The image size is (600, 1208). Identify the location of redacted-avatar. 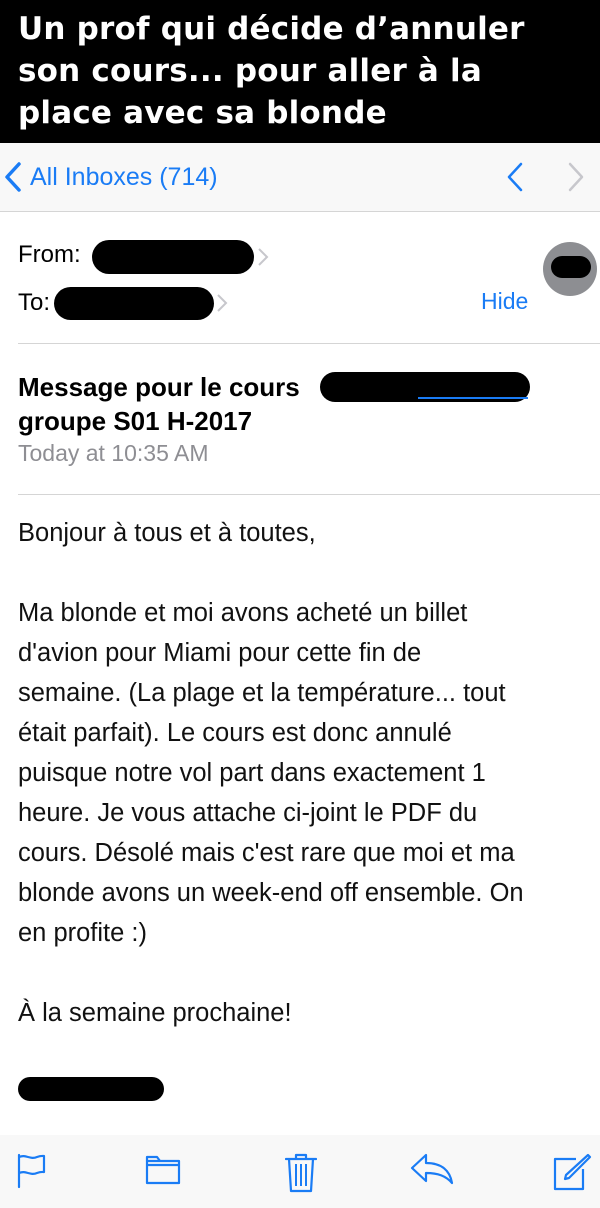
(571, 267).